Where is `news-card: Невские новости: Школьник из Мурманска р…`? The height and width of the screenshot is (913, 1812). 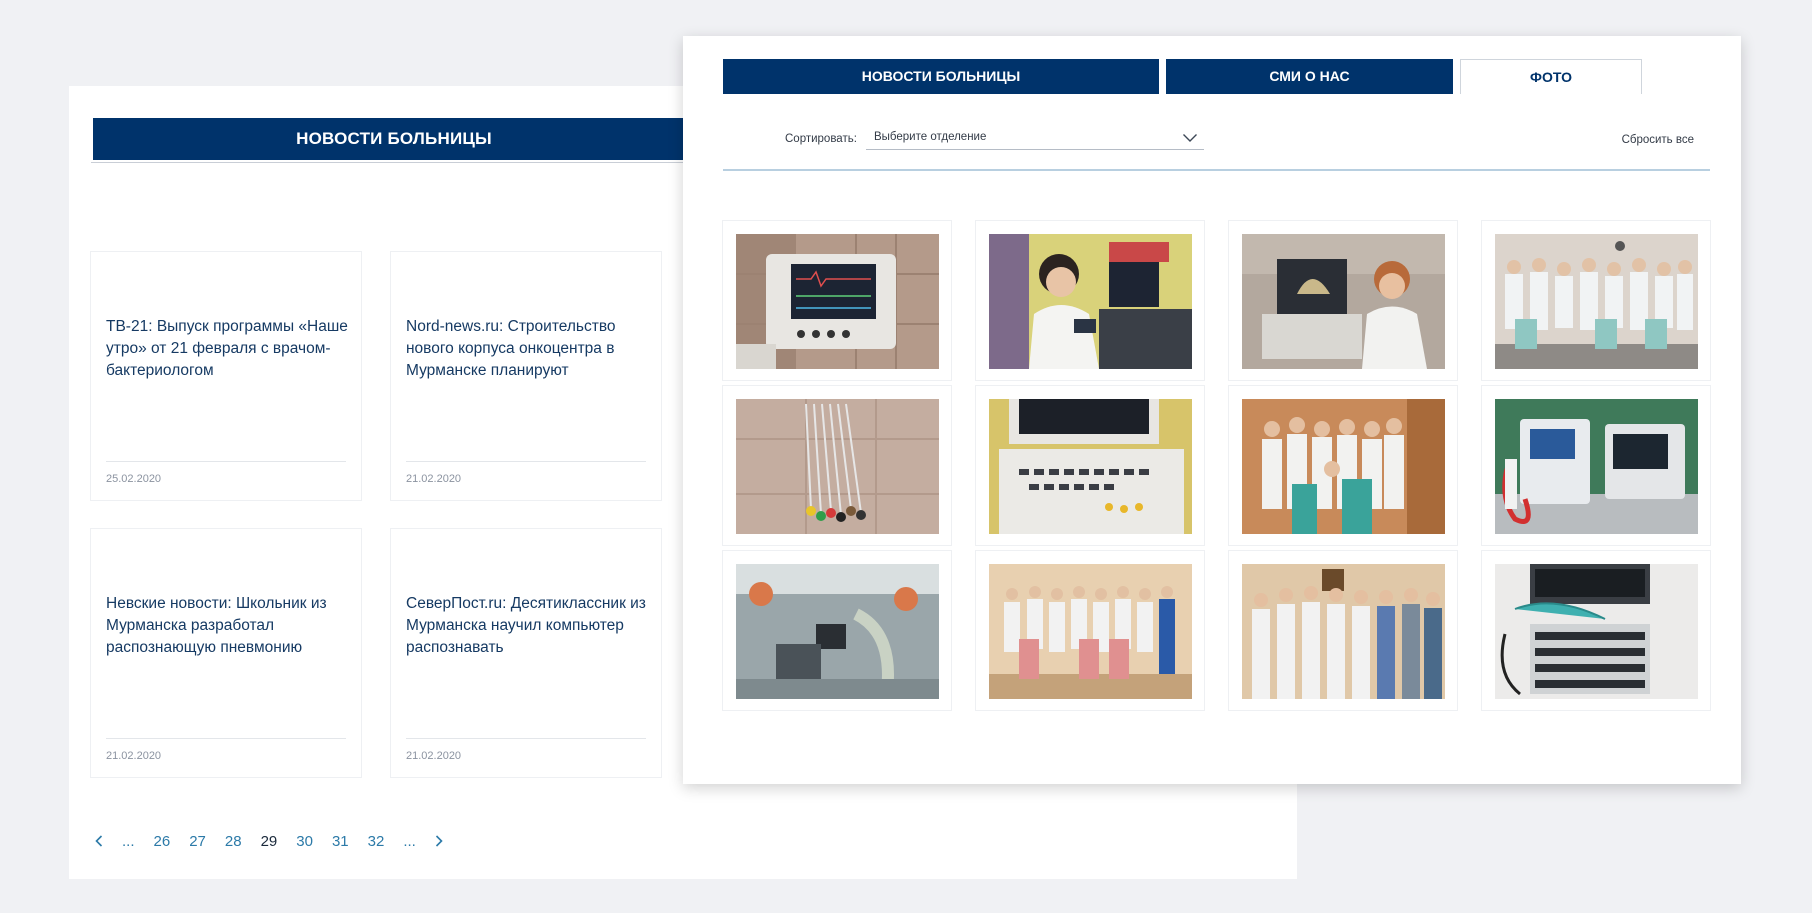 news-card: Невские новости: Школьник из Мурманска р… is located at coordinates (226, 653).